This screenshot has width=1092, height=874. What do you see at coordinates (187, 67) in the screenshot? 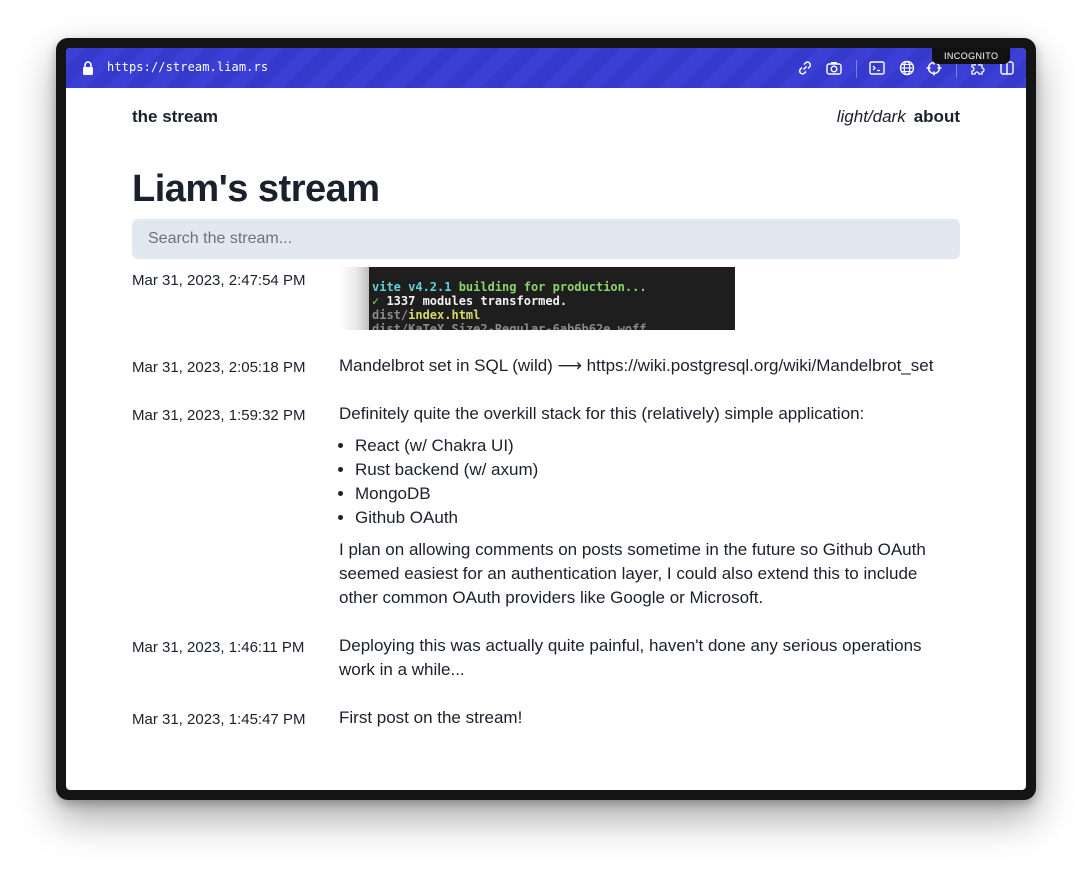
I see `address-bar-url: https://stream.liam.rs` at bounding box center [187, 67].